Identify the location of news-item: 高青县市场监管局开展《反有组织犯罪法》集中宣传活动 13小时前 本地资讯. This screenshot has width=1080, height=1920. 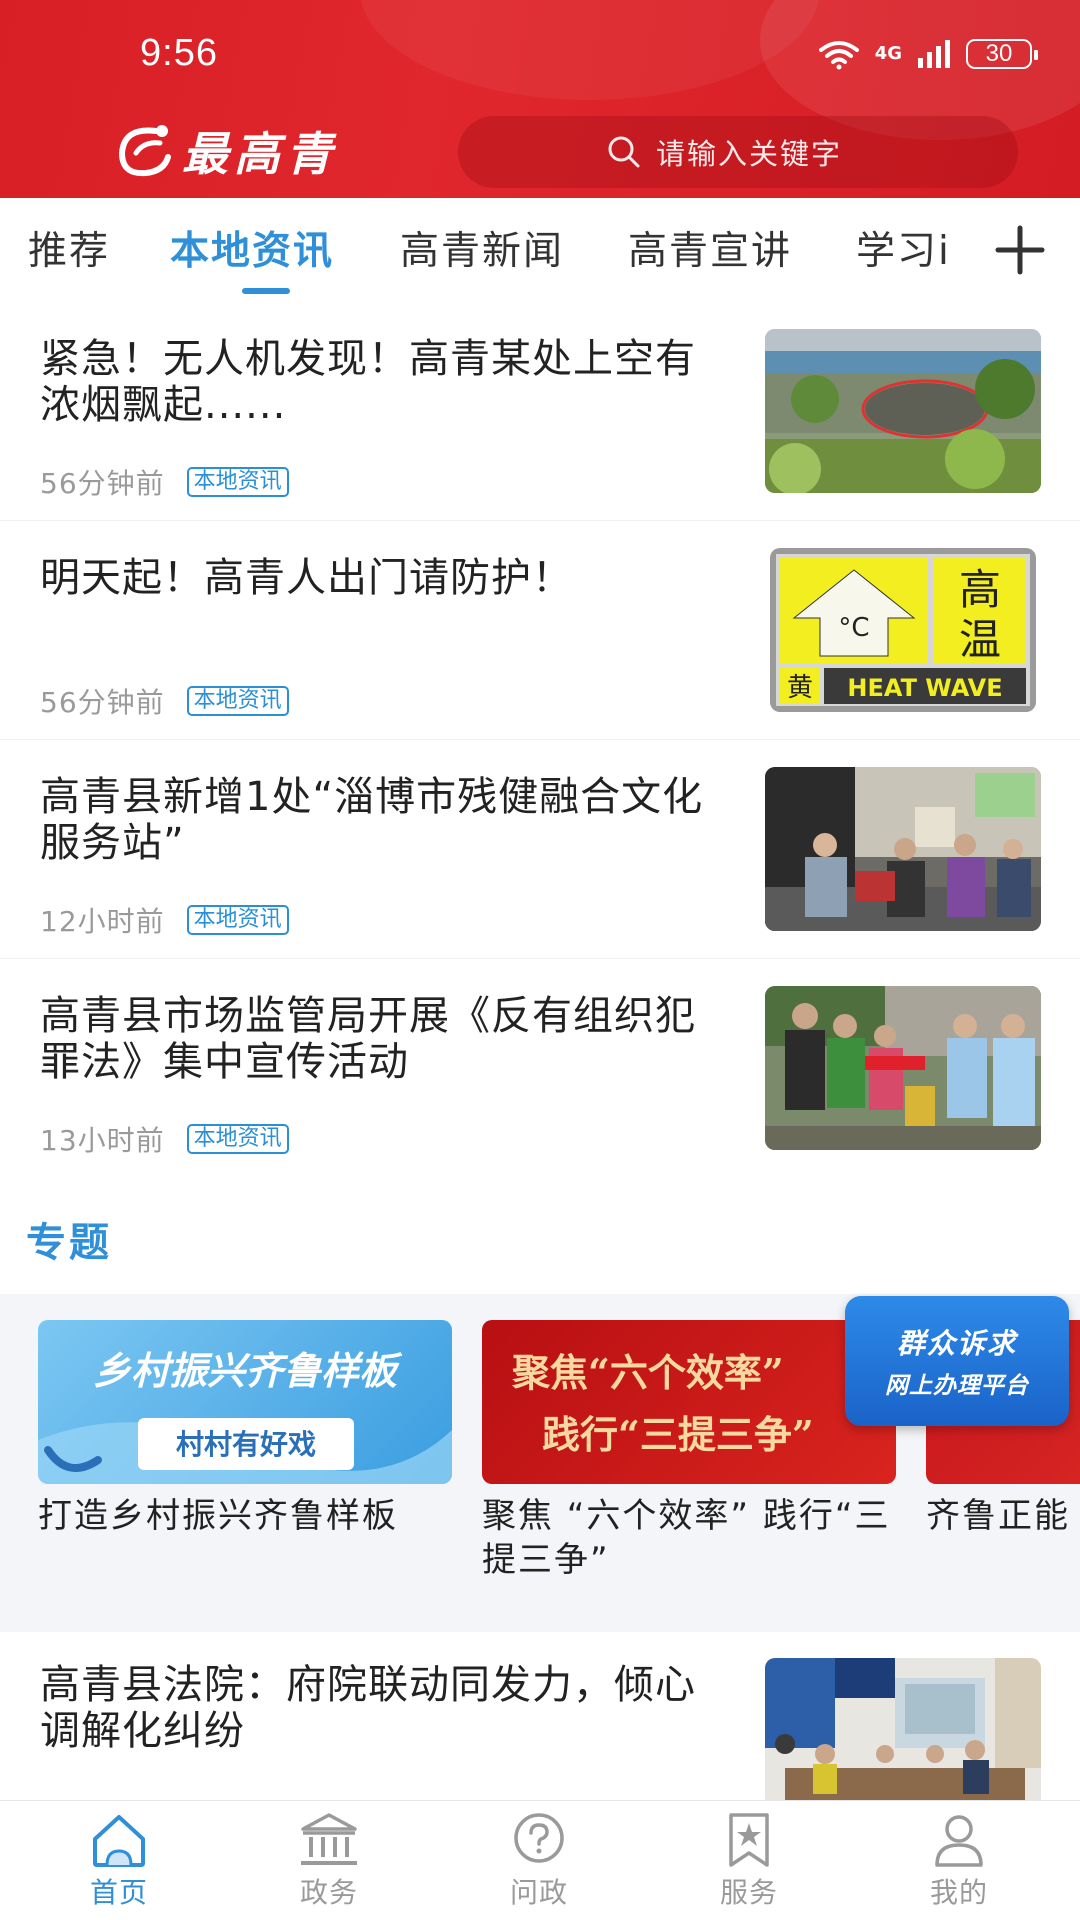
(540, 1068).